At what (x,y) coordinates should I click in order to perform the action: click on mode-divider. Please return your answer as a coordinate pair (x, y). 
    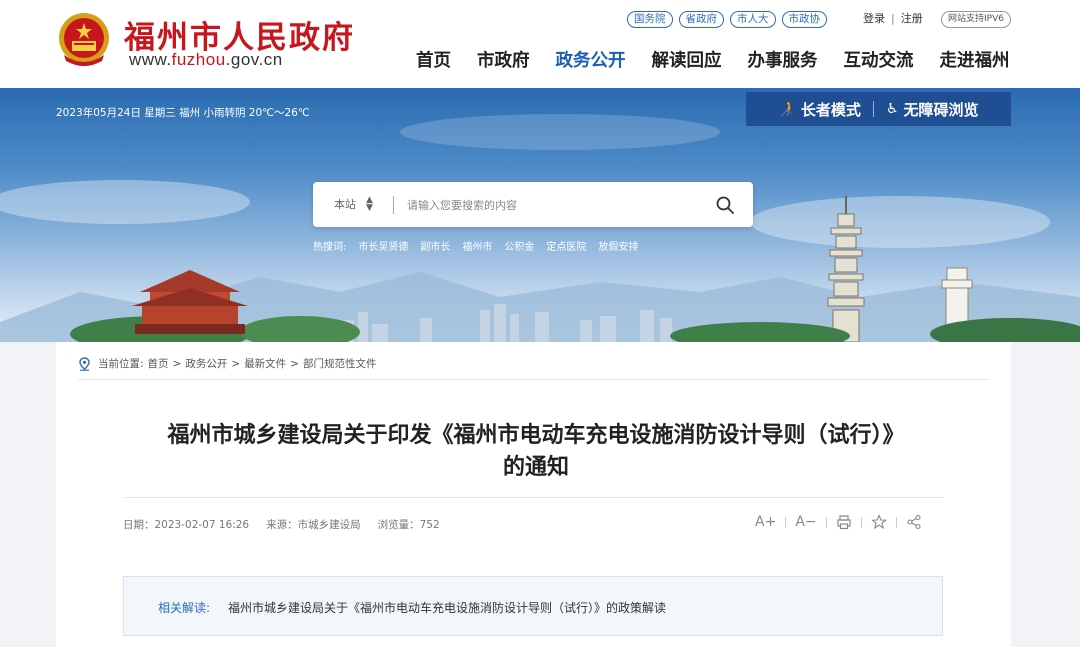
    Looking at the image, I should click on (873, 109).